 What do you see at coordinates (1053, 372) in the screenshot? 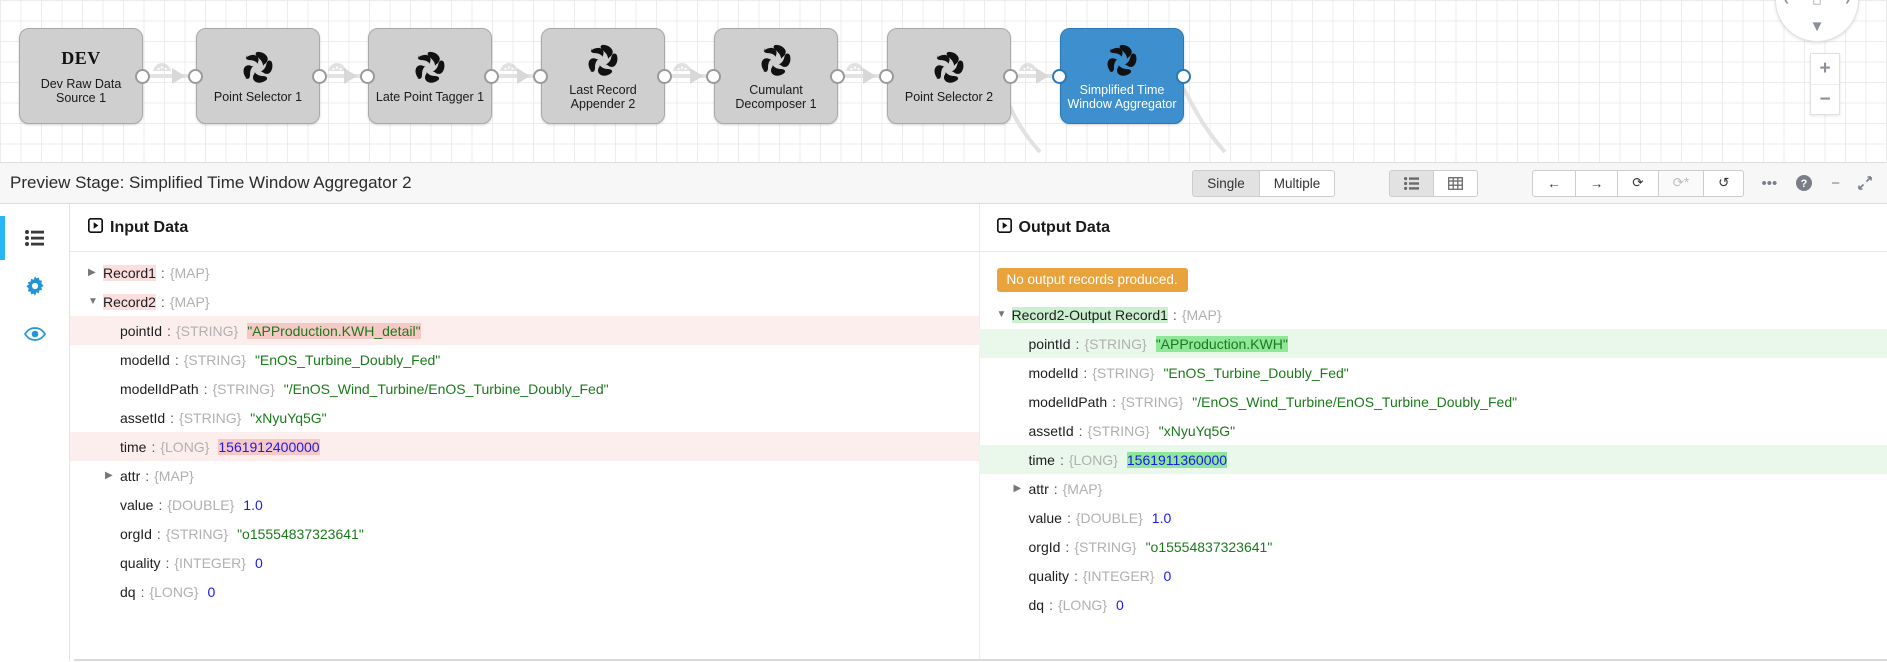
I see `field-key: modelId` at bounding box center [1053, 372].